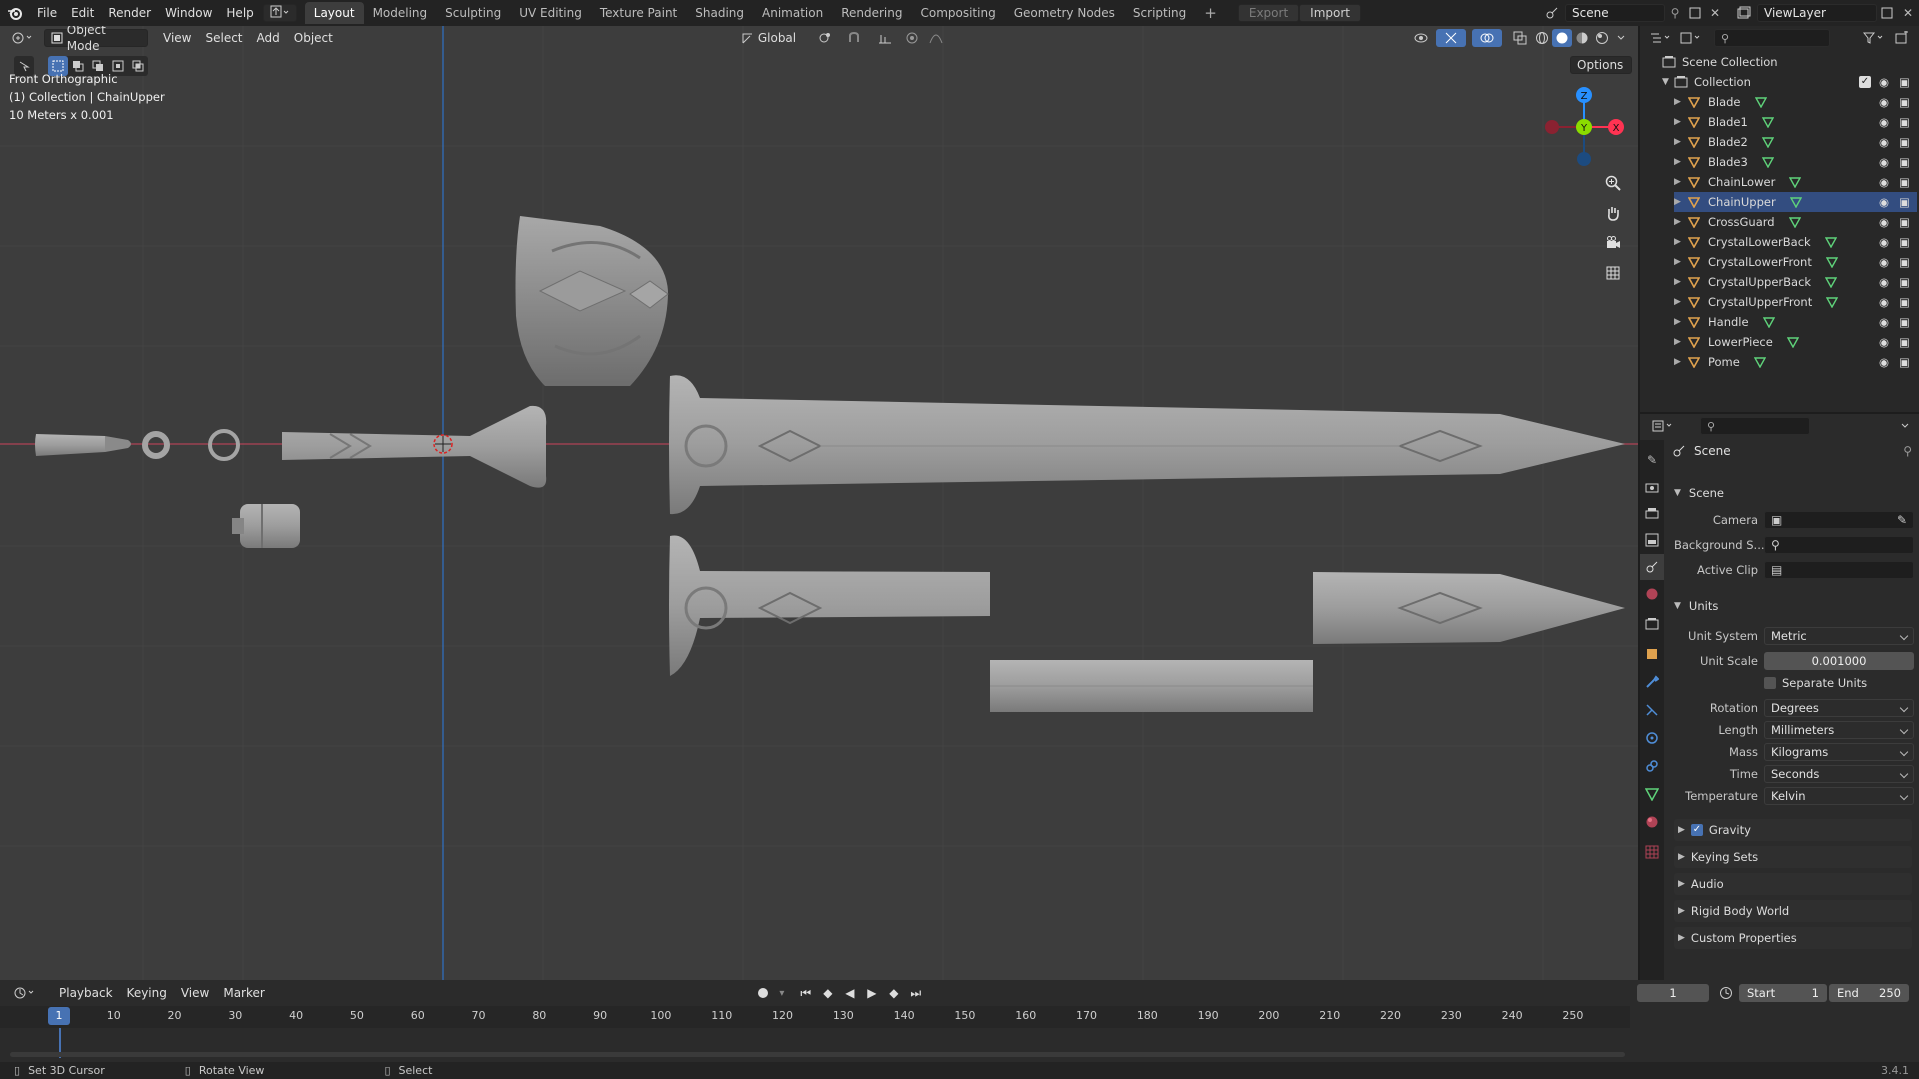  What do you see at coordinates (1783, 993) in the screenshot?
I see `start-frame-field: Start 1` at bounding box center [1783, 993].